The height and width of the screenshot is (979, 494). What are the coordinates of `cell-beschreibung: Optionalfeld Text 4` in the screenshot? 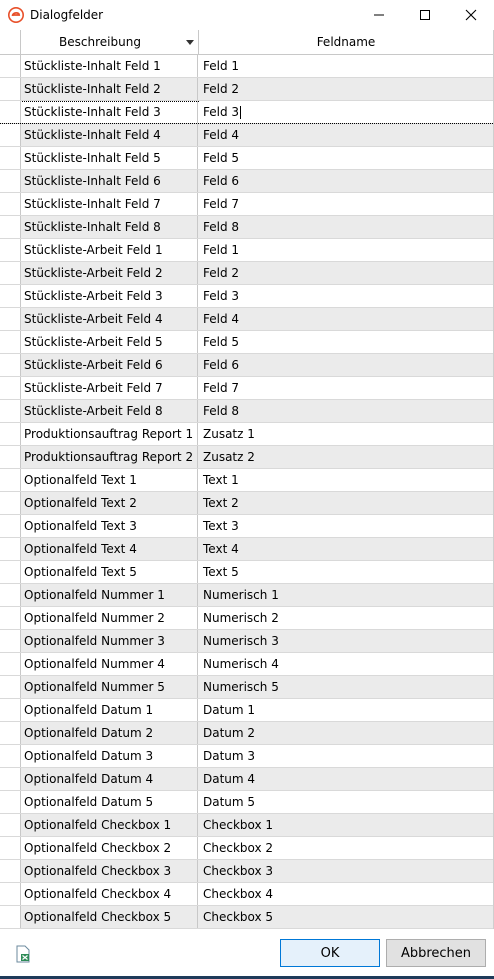 It's located at (109, 549).